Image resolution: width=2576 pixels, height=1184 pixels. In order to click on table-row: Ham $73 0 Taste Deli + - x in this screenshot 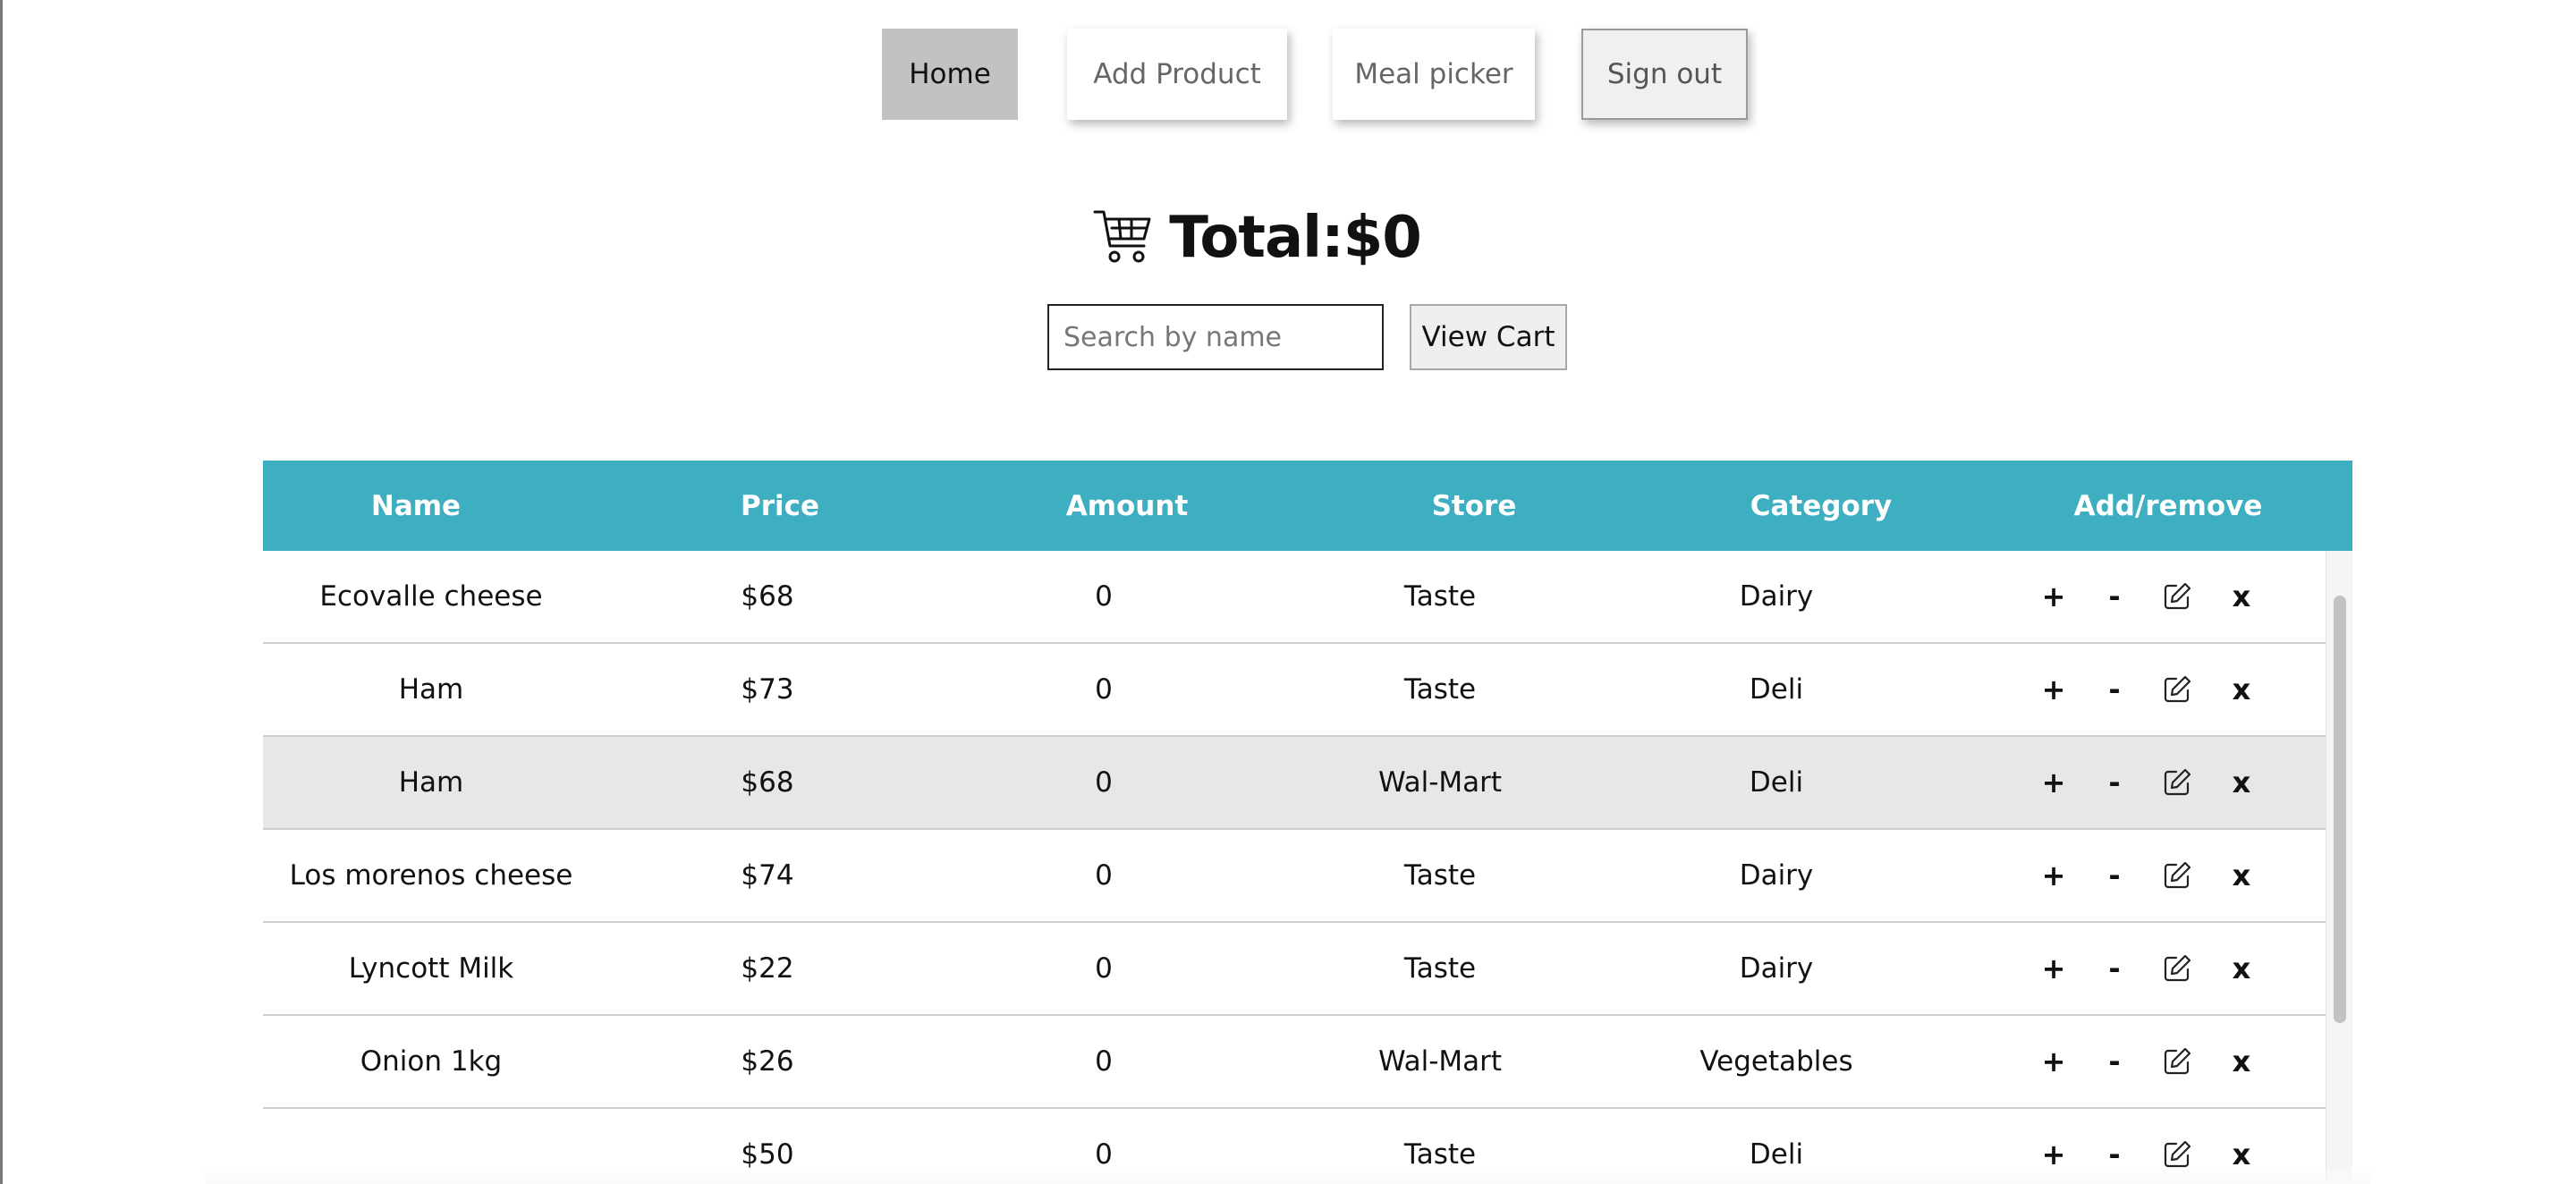, I will do `click(1294, 690)`.